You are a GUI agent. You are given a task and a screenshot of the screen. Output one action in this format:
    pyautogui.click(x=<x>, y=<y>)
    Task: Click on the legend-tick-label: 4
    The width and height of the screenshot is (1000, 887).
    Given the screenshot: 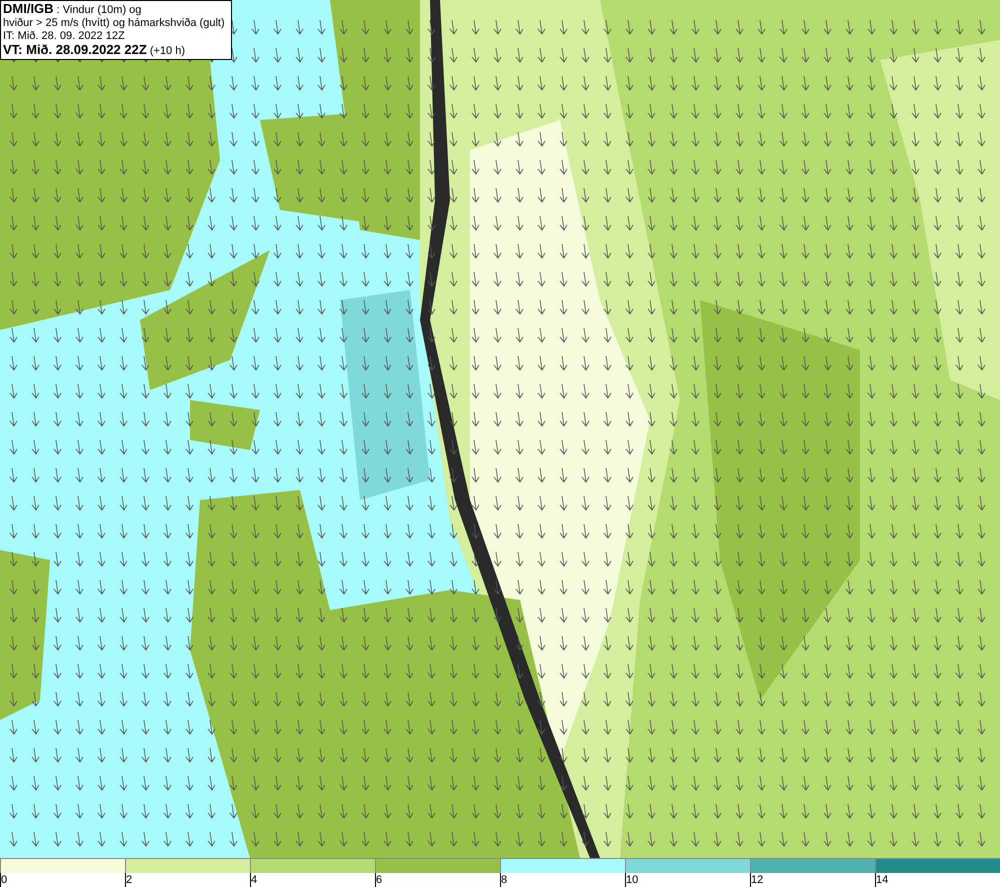 What is the action you would take?
    pyautogui.click(x=254, y=880)
    